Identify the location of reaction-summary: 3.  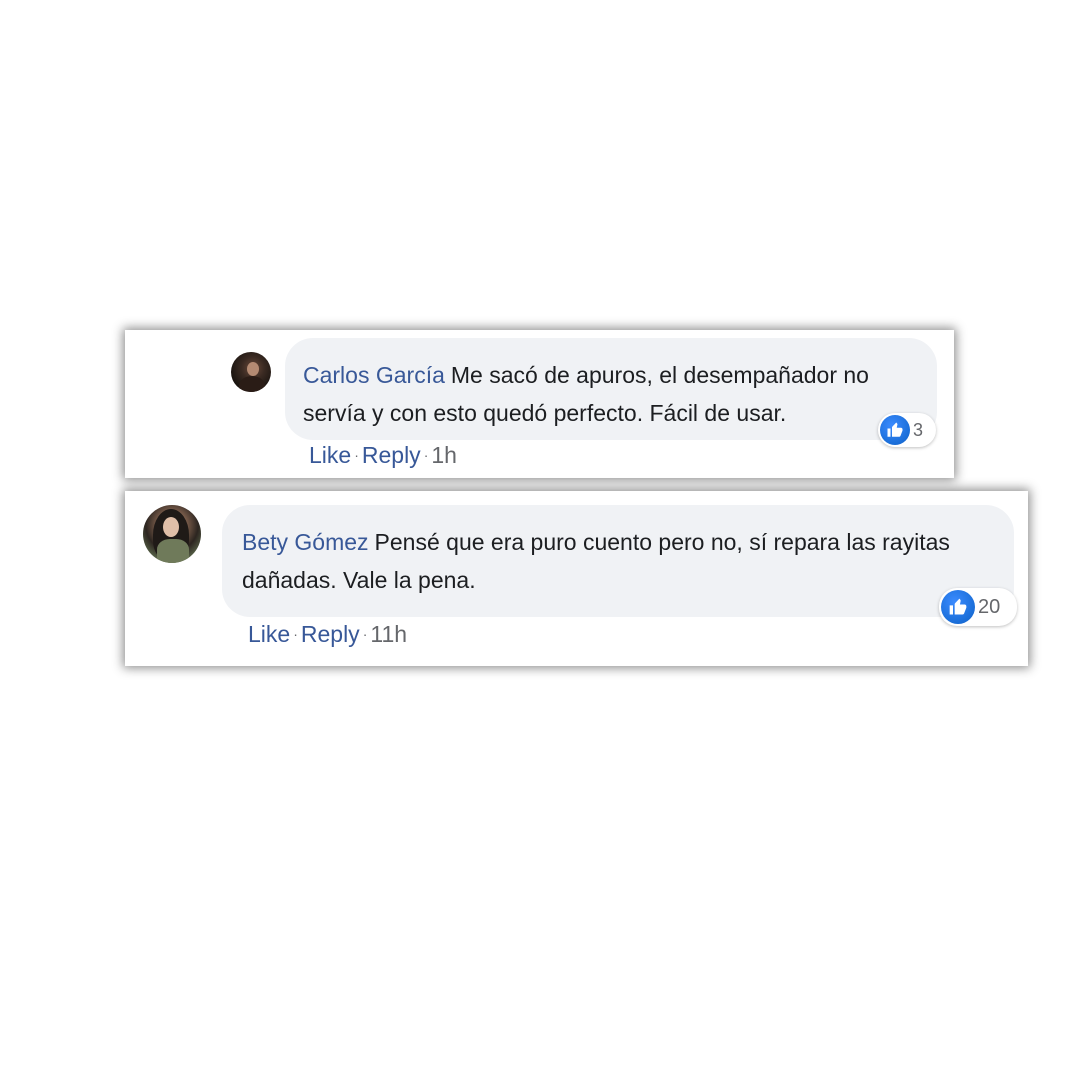
(907, 430).